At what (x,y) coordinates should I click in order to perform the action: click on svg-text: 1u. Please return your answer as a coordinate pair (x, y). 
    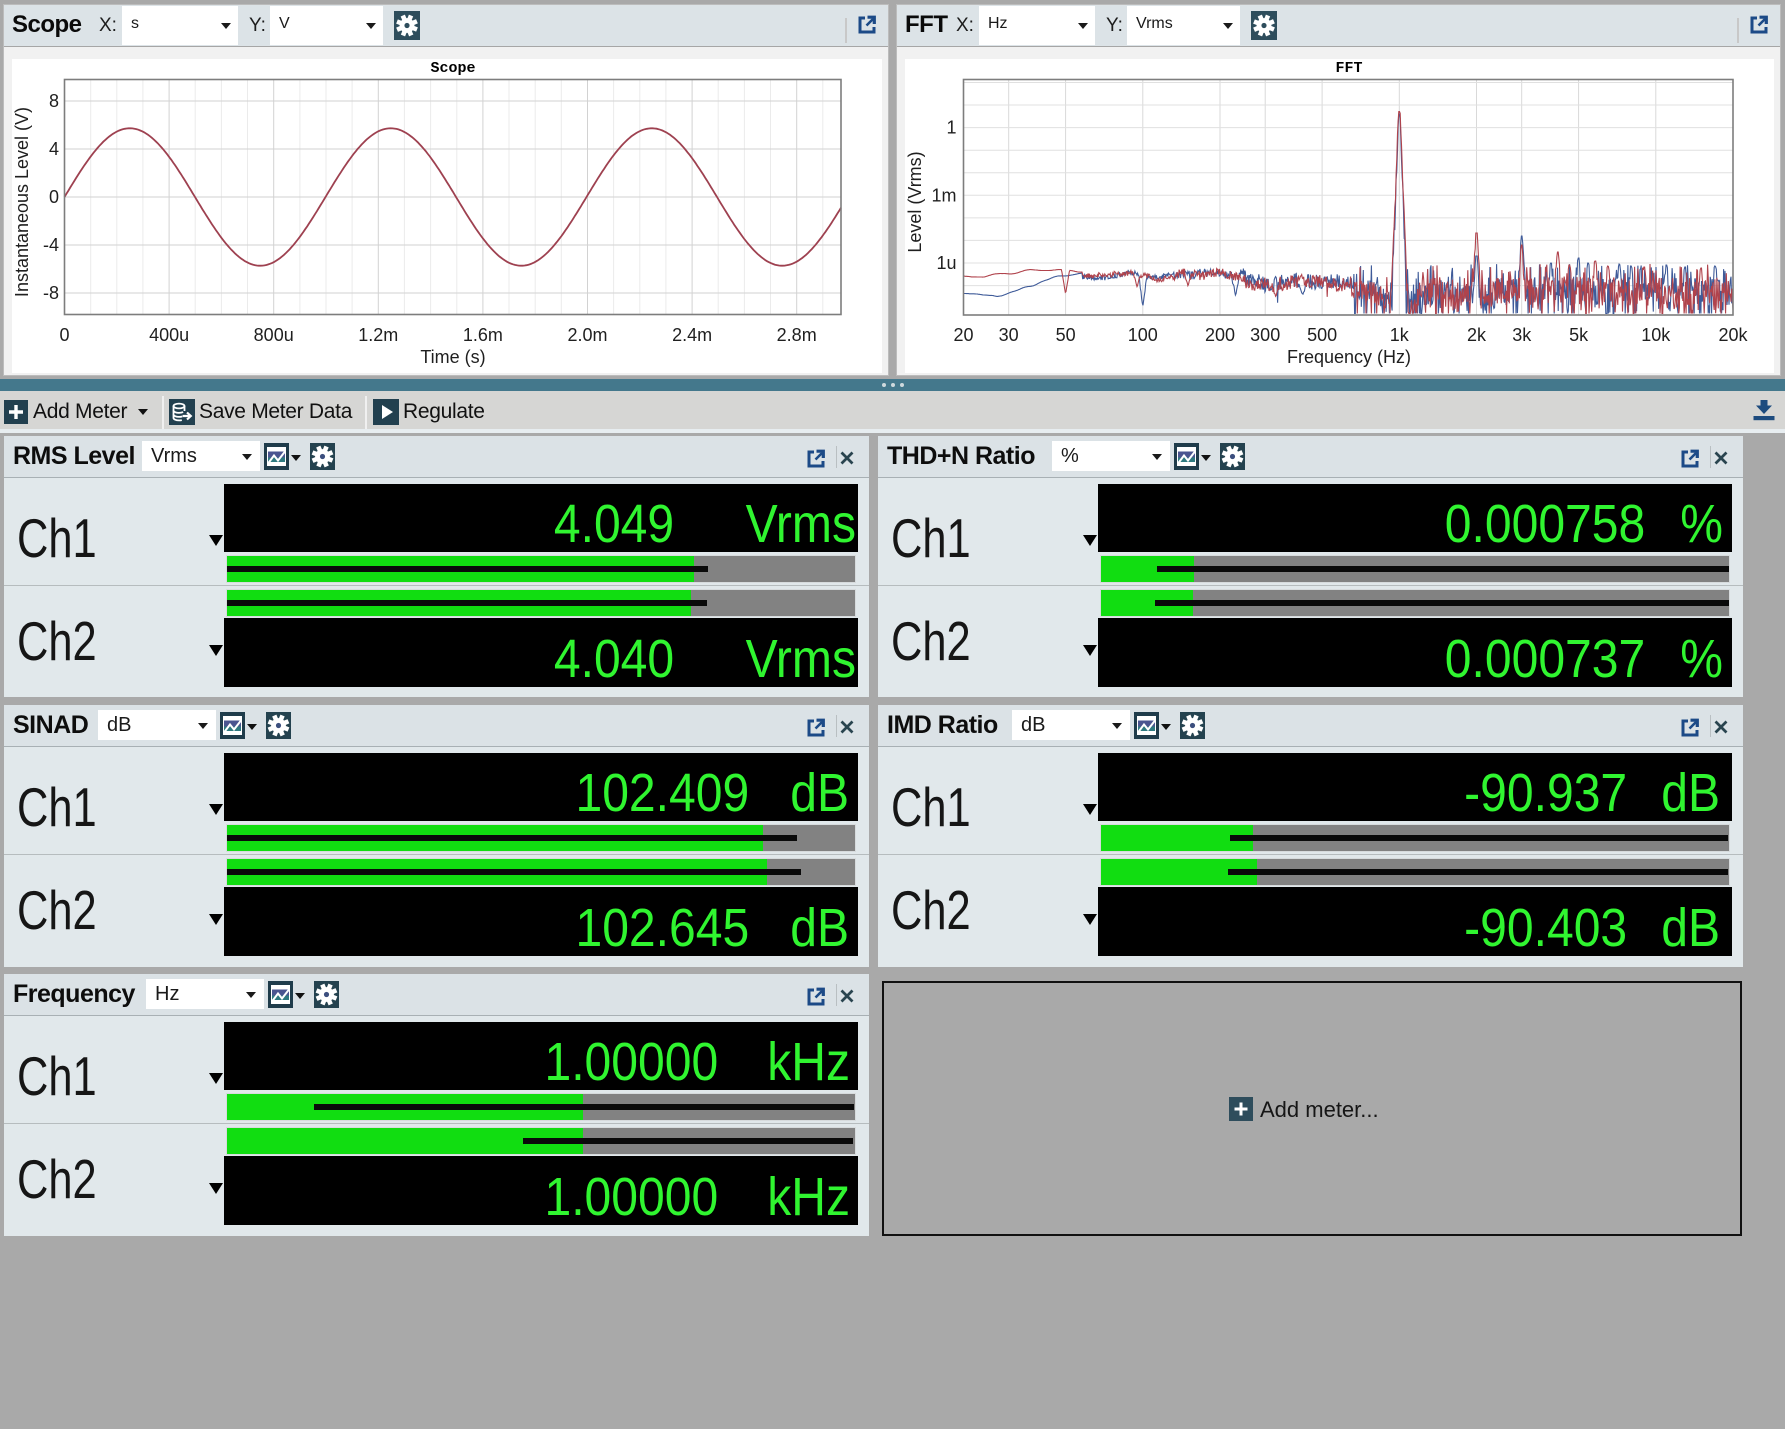
    Looking at the image, I should click on (946, 263).